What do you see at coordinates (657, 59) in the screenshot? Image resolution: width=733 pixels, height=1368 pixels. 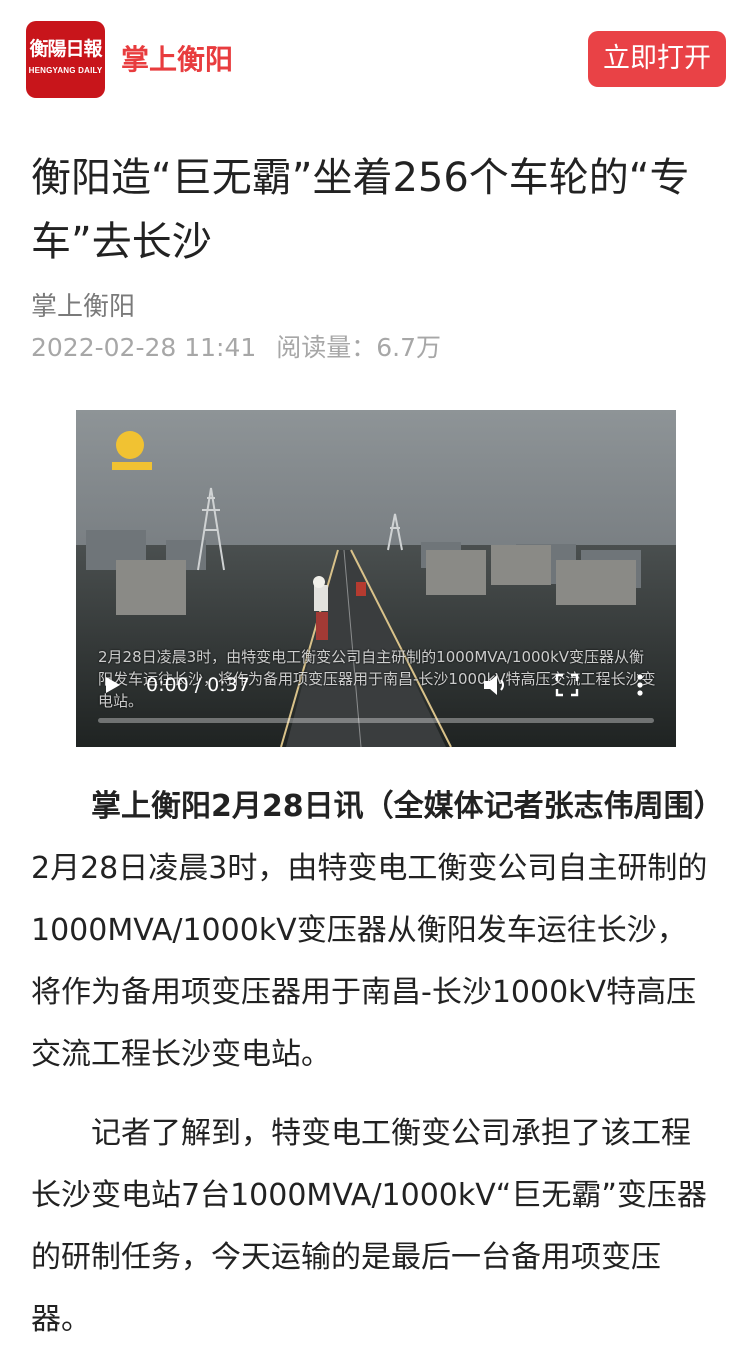 I see `open-app-button: 立即打开` at bounding box center [657, 59].